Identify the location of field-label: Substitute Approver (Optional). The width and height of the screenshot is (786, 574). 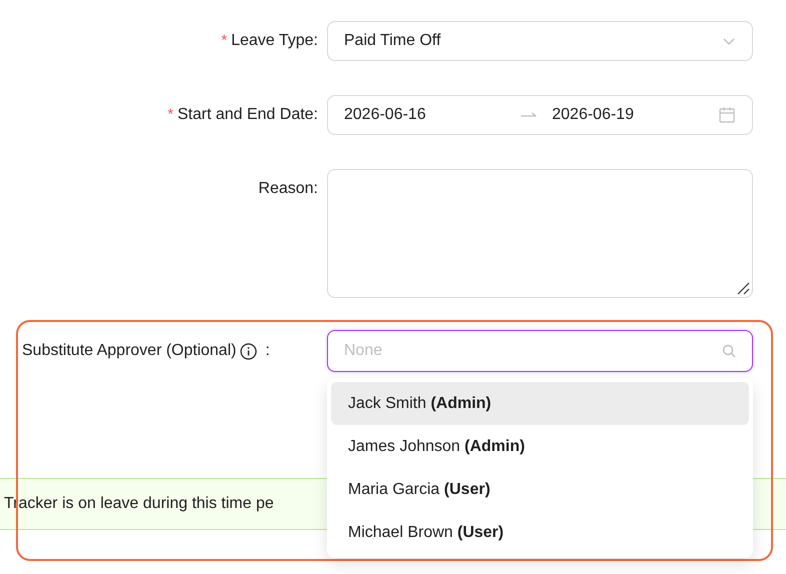
(129, 351).